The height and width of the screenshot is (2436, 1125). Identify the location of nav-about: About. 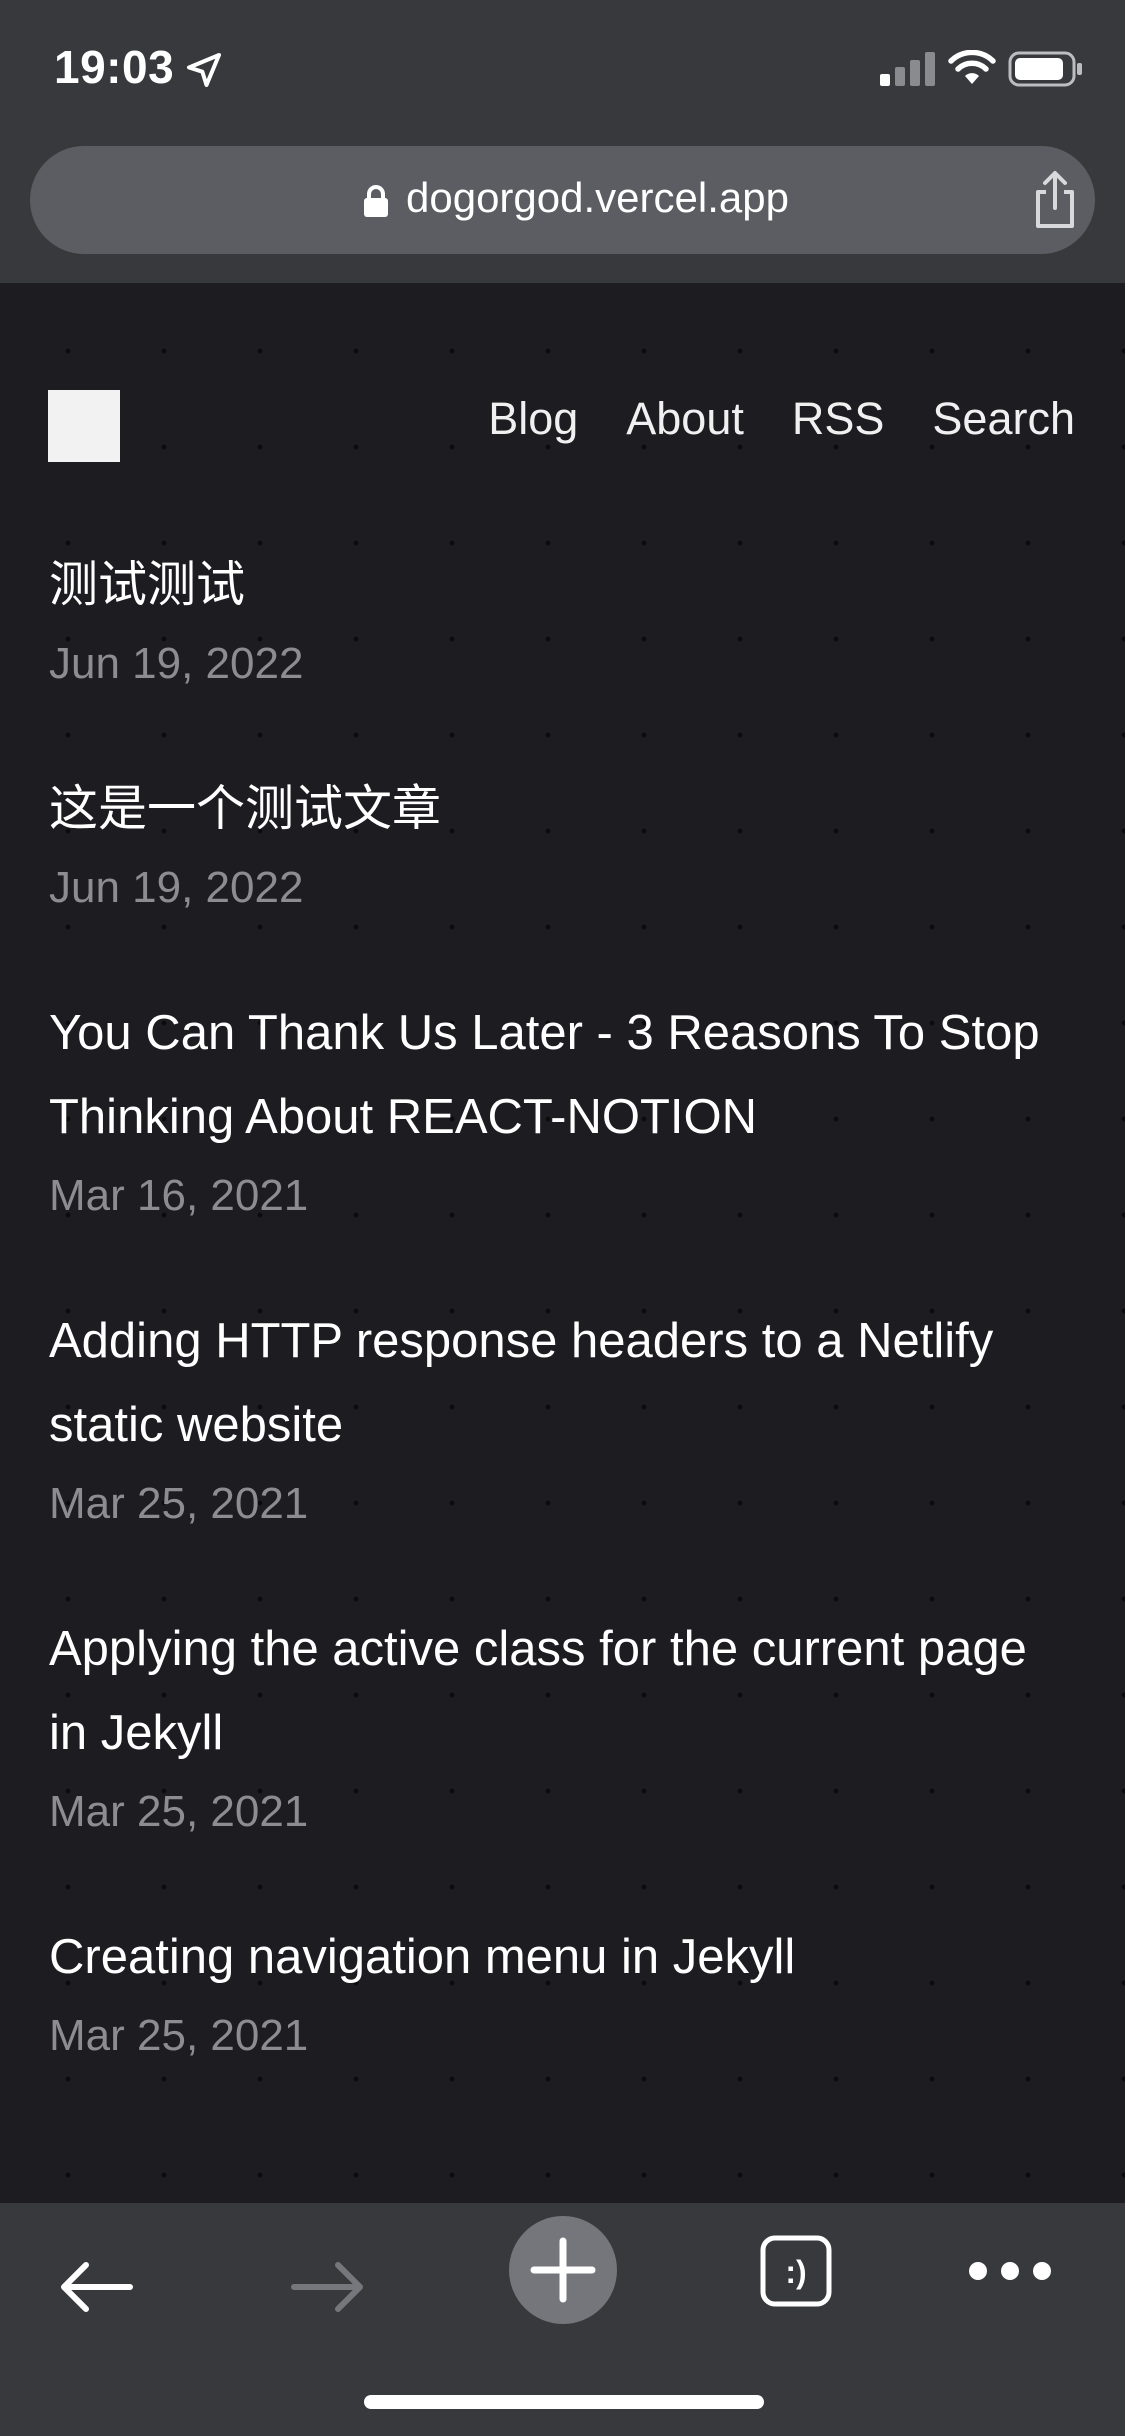
(685, 419).